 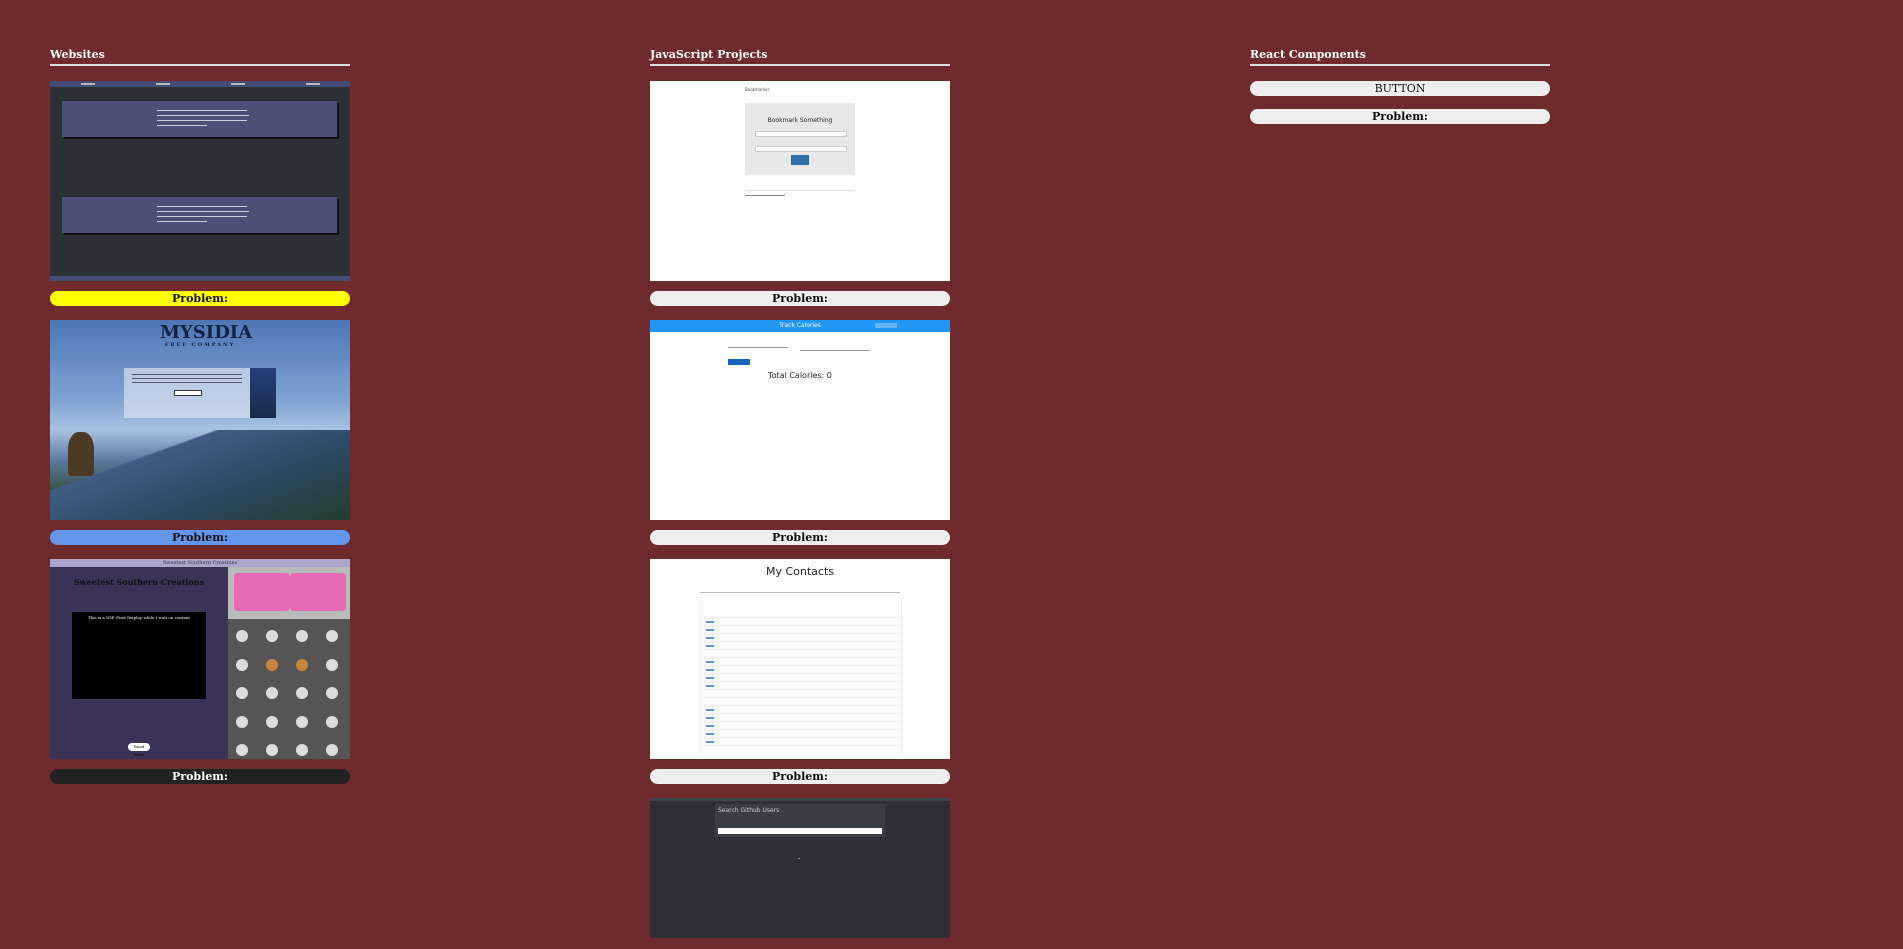 I want to click on thumb-footer, so click(x=200, y=278).